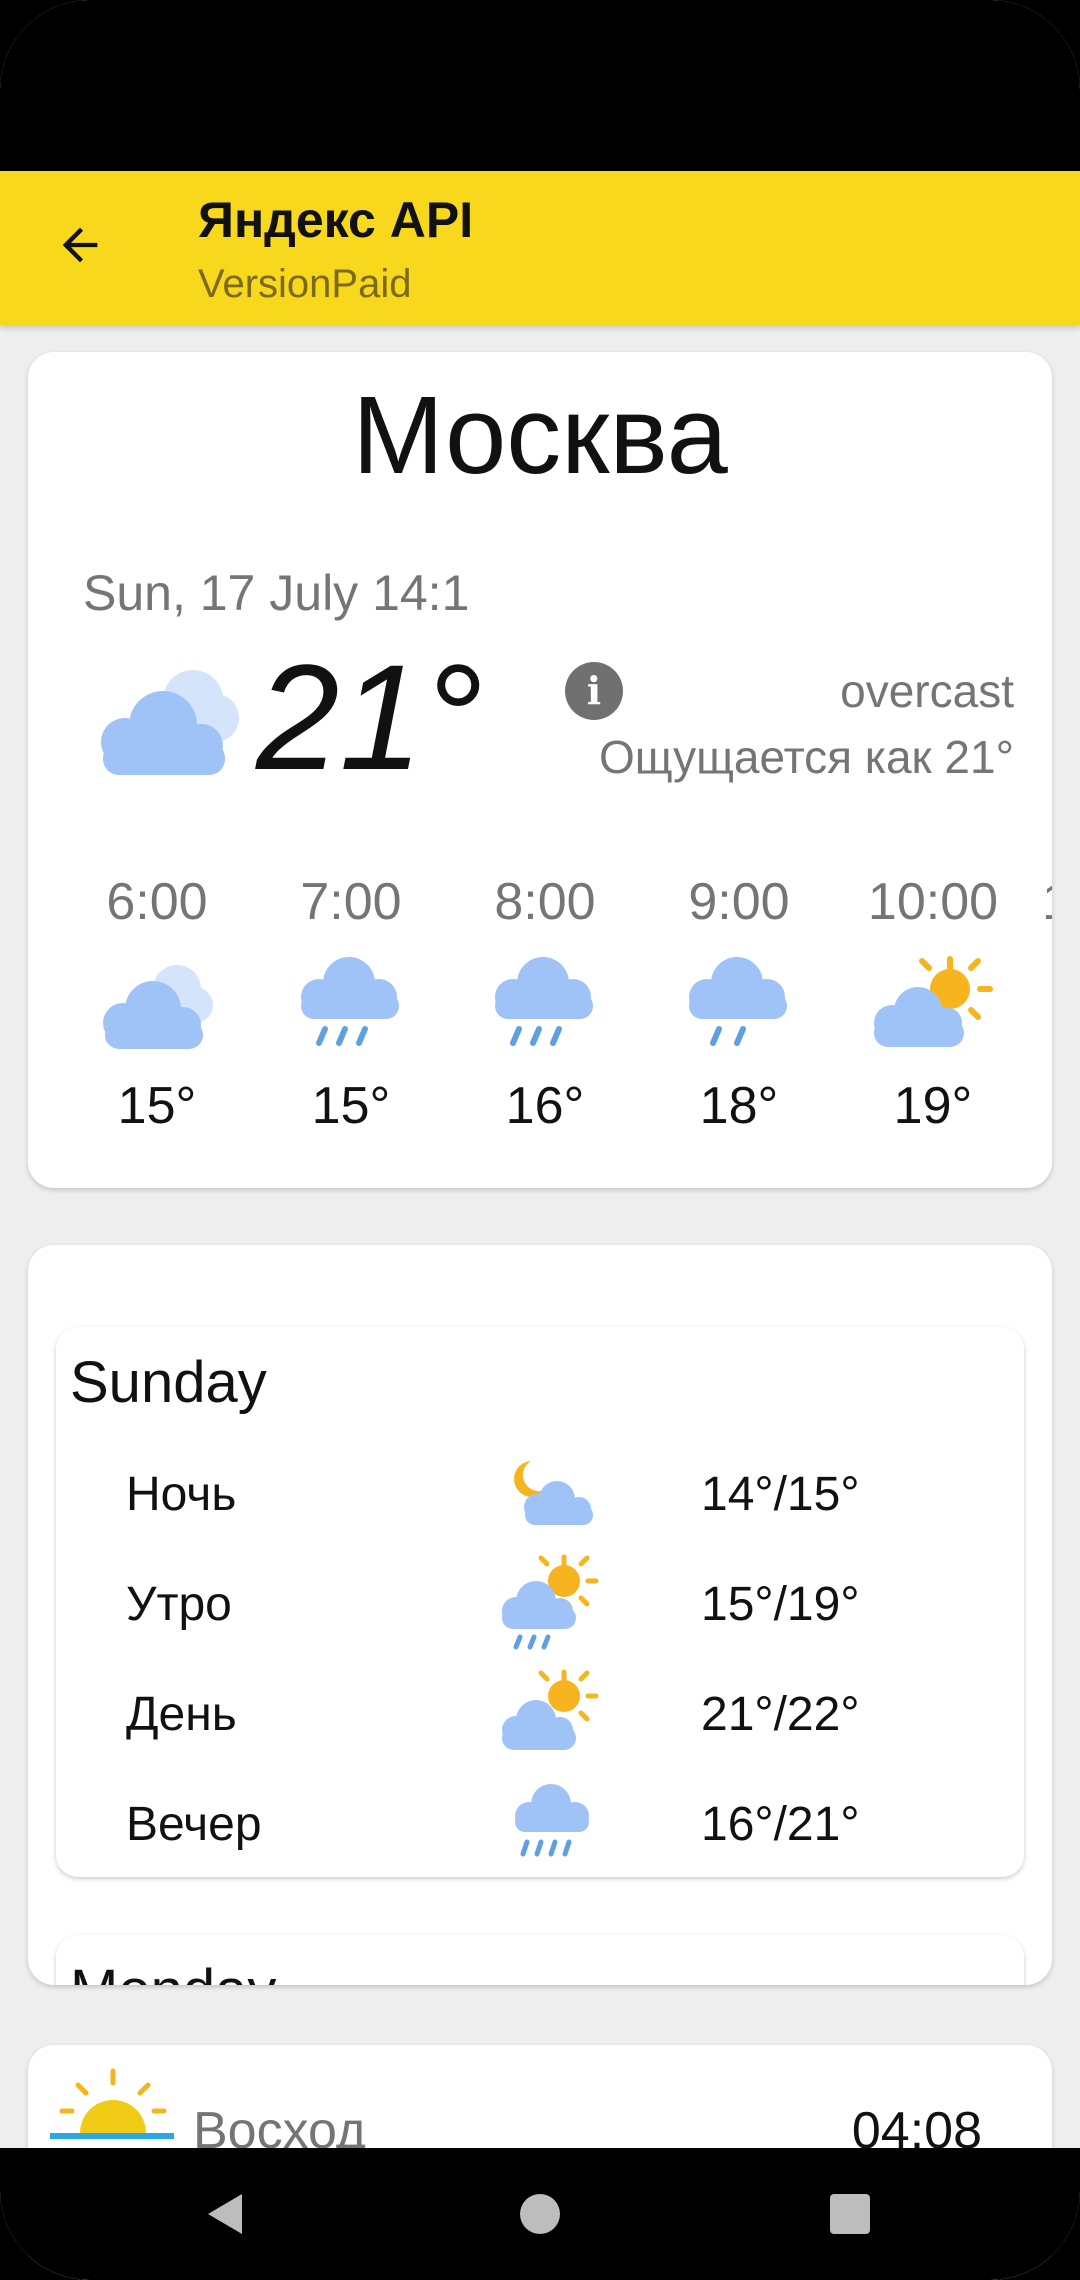 The width and height of the screenshot is (1080, 2280). I want to click on city-name: Москва, so click(540, 435).